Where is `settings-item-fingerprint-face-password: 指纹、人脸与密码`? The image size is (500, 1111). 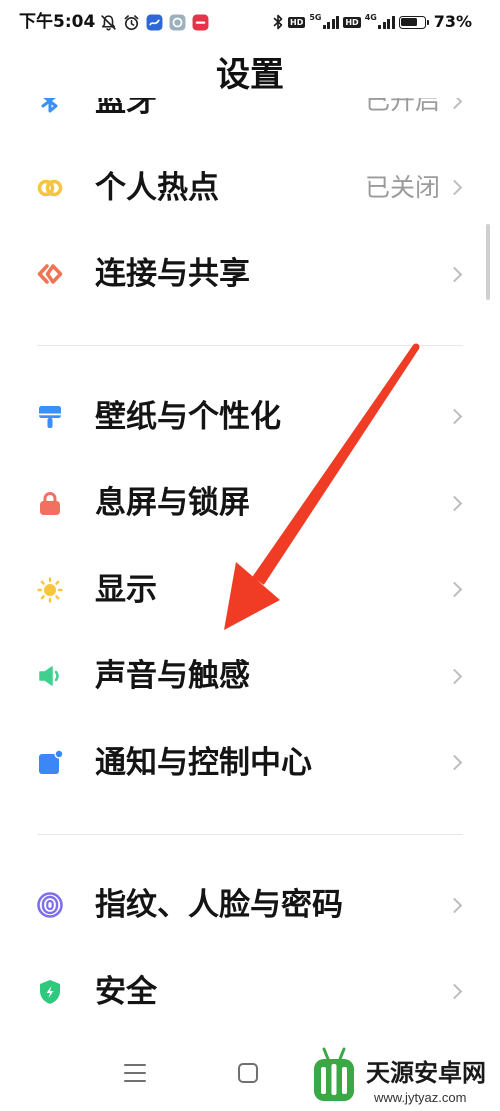 settings-item-fingerprint-face-password: 指纹、人脸与密码 is located at coordinates (250, 905).